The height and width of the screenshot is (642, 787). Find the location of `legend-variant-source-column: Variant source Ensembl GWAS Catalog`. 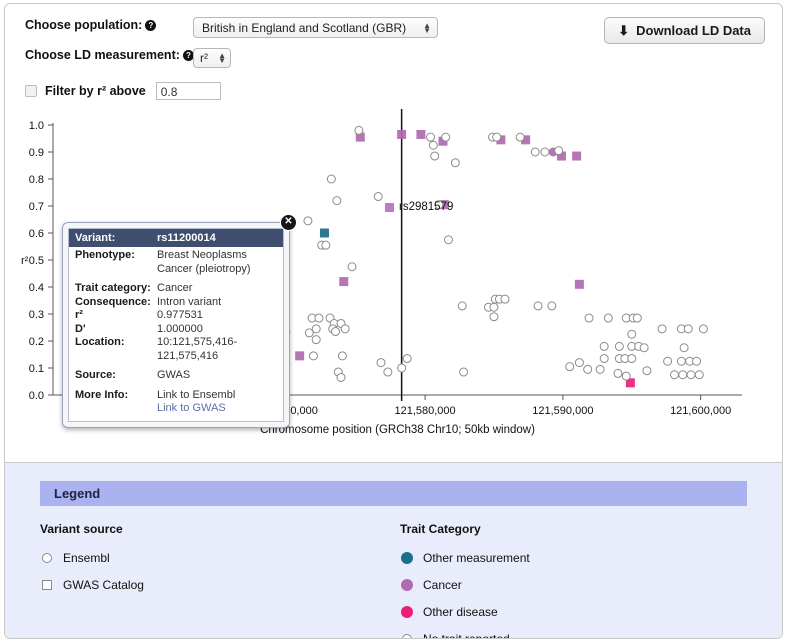

legend-variant-source-column: Variant source Ensembl GWAS Catalog is located at coordinates (220, 580).